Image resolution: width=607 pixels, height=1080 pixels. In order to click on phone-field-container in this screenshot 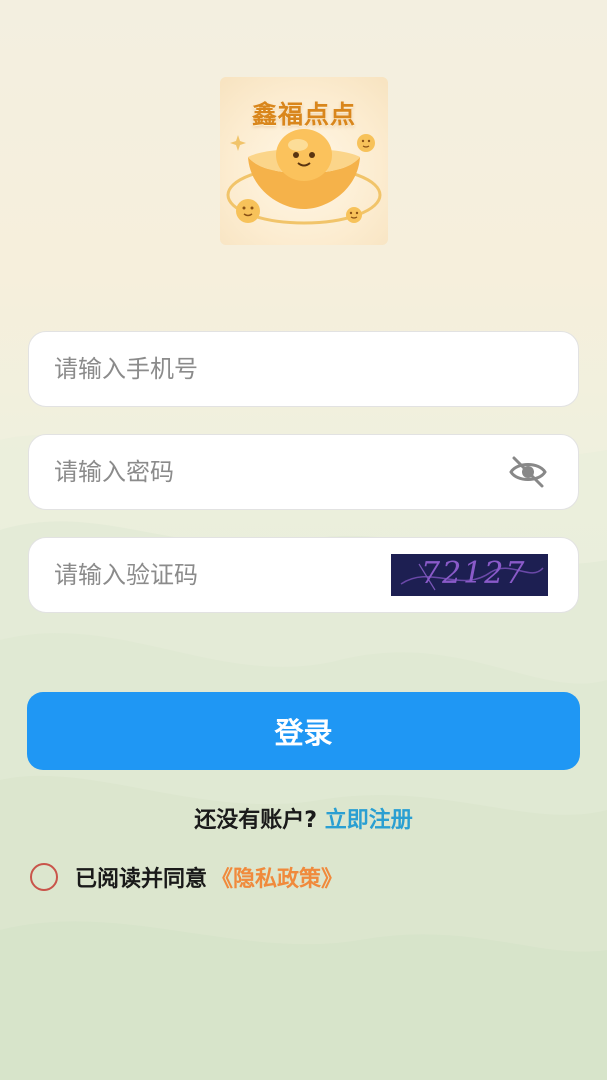, I will do `click(303, 369)`.